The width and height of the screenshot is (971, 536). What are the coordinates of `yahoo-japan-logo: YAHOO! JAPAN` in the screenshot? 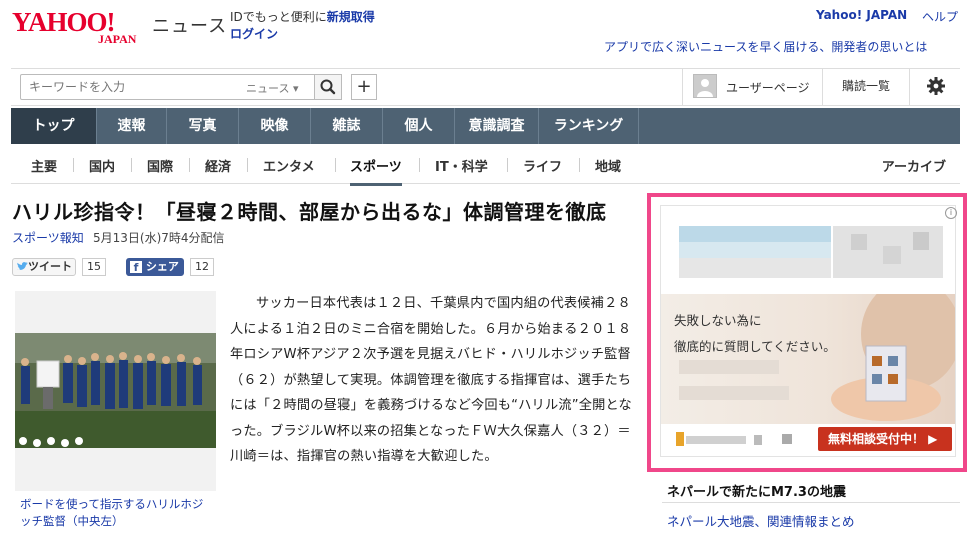 It's located at (82, 28).